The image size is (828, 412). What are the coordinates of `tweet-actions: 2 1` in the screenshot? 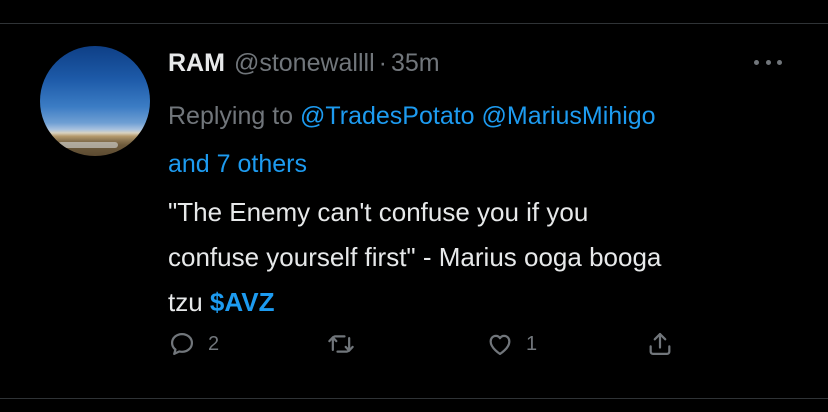 It's located at (428, 344).